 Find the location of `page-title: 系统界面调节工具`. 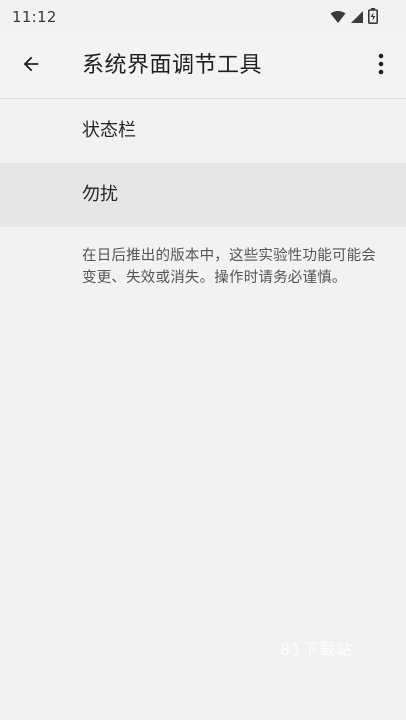

page-title: 系统界面调节工具 is located at coordinates (172, 65).